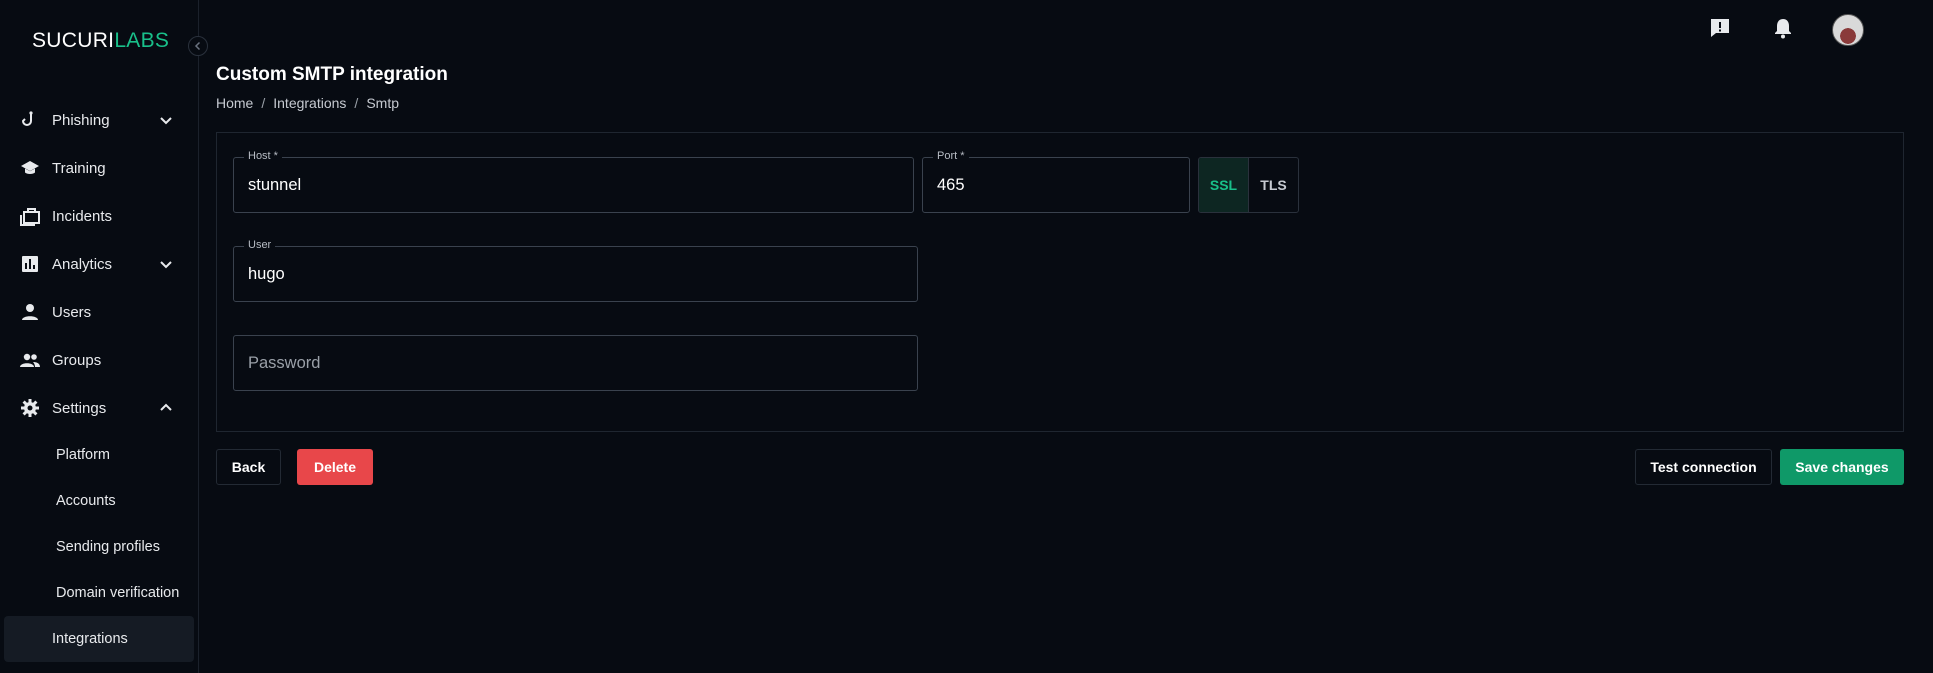 The image size is (1933, 673). What do you see at coordinates (99, 312) in the screenshot?
I see `sidebar-item-users: Users` at bounding box center [99, 312].